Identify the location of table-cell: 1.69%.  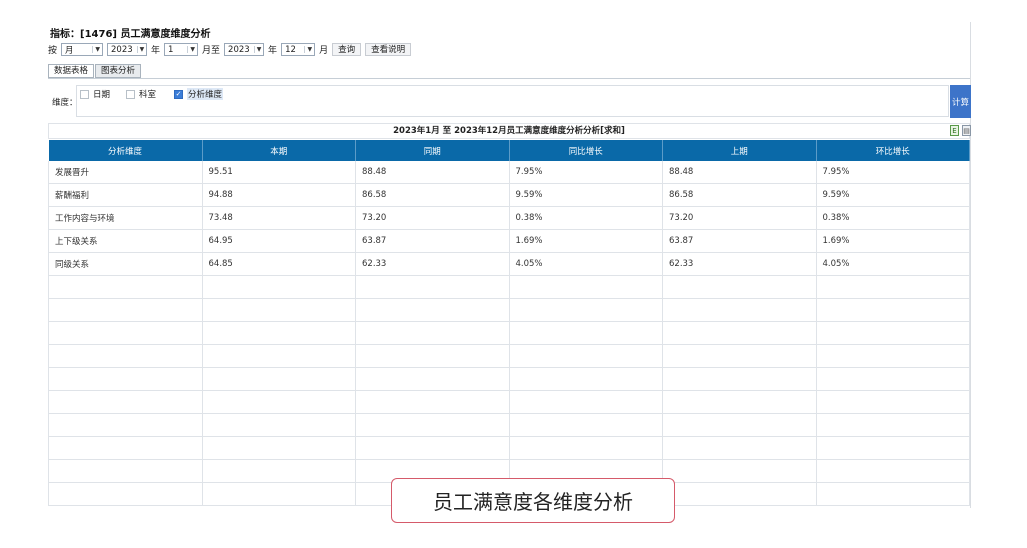
(586, 241).